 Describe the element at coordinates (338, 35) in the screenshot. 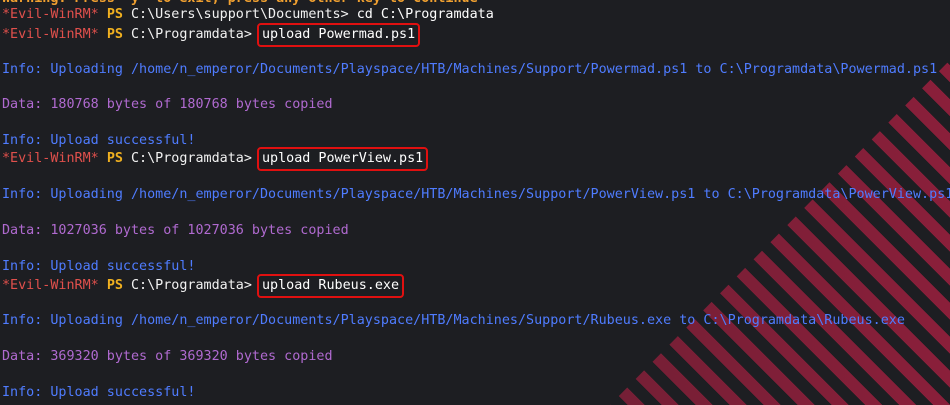

I see `highlighted-command: upload Powermad.ps1` at that location.